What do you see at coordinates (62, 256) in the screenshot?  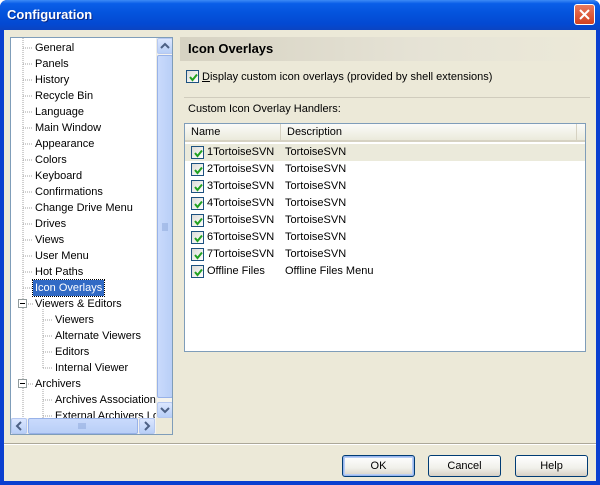 I see `tree-item-user-menu: User Menu` at bounding box center [62, 256].